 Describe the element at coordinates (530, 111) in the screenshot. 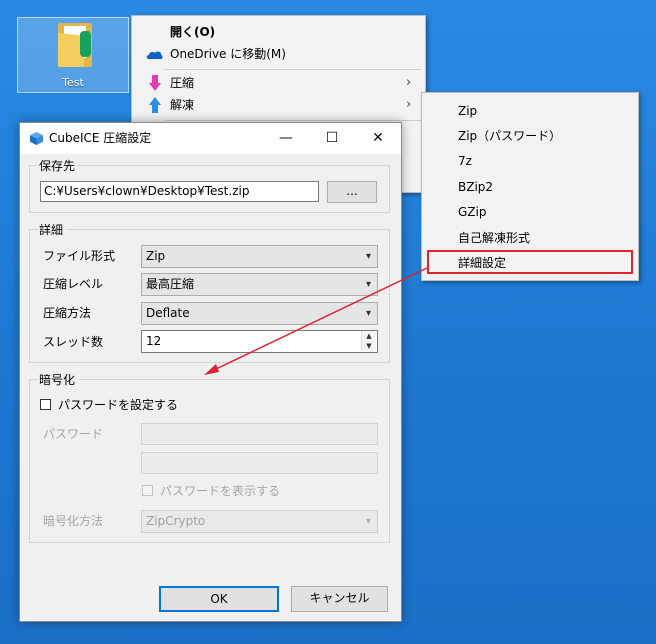

I see `submenu-item-zip: Zip` at that location.